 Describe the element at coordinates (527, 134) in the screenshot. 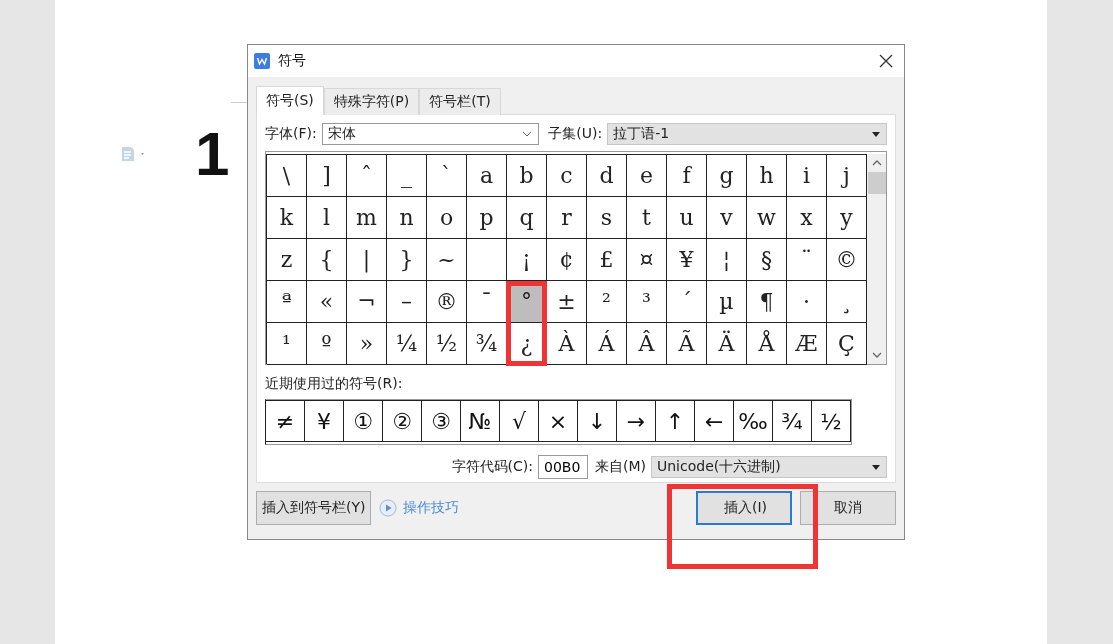

I see `chevron-down-icon` at that location.